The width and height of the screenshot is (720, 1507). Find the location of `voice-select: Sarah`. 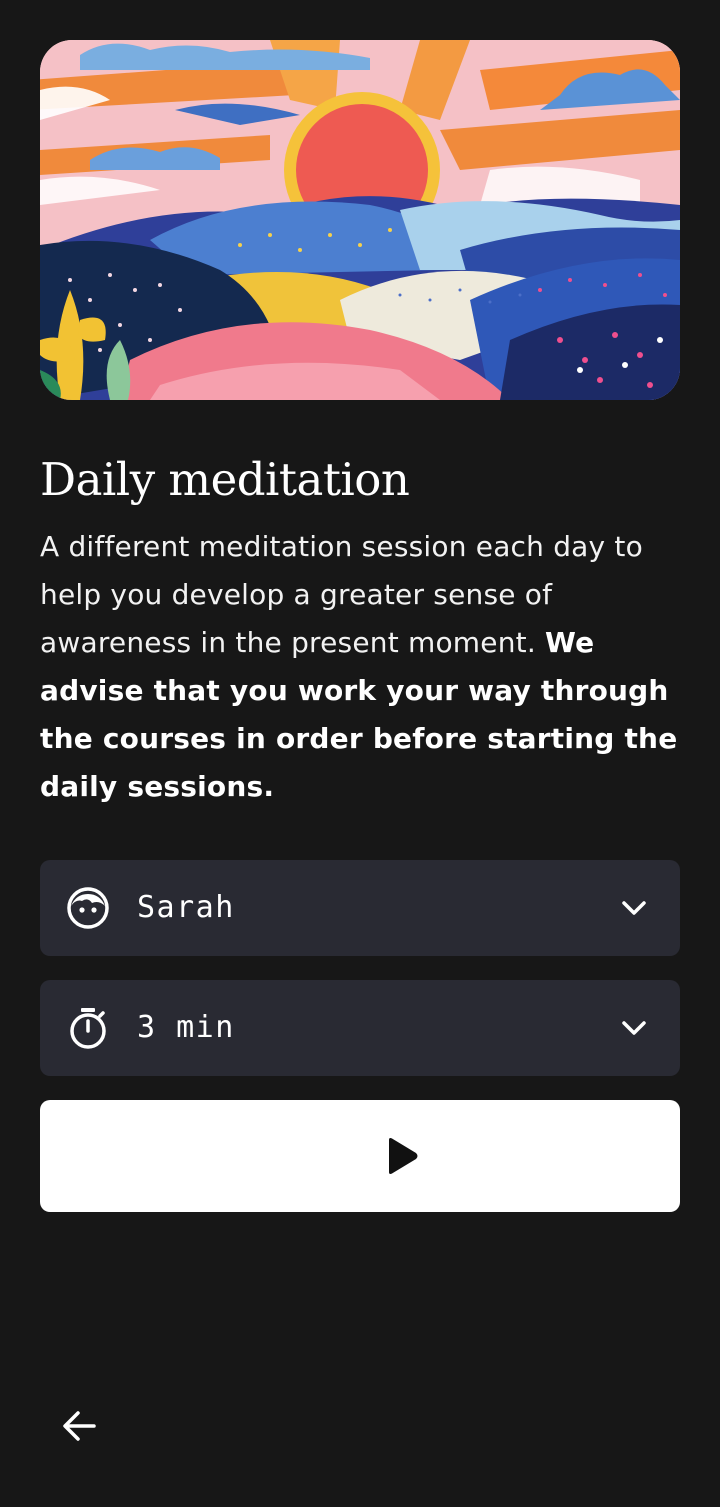

voice-select: Sarah is located at coordinates (360, 908).